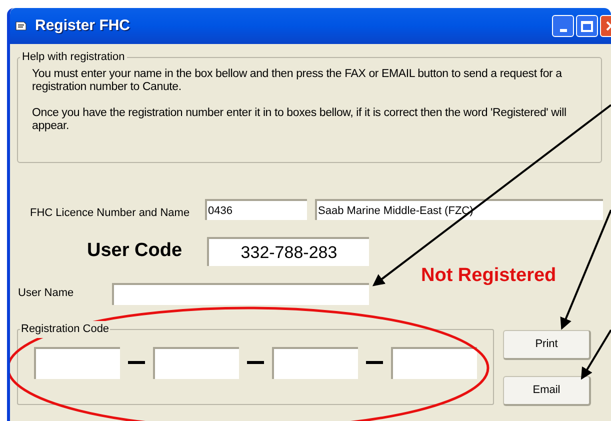  What do you see at coordinates (73, 57) in the screenshot?
I see `group-title: Help with registration` at bounding box center [73, 57].